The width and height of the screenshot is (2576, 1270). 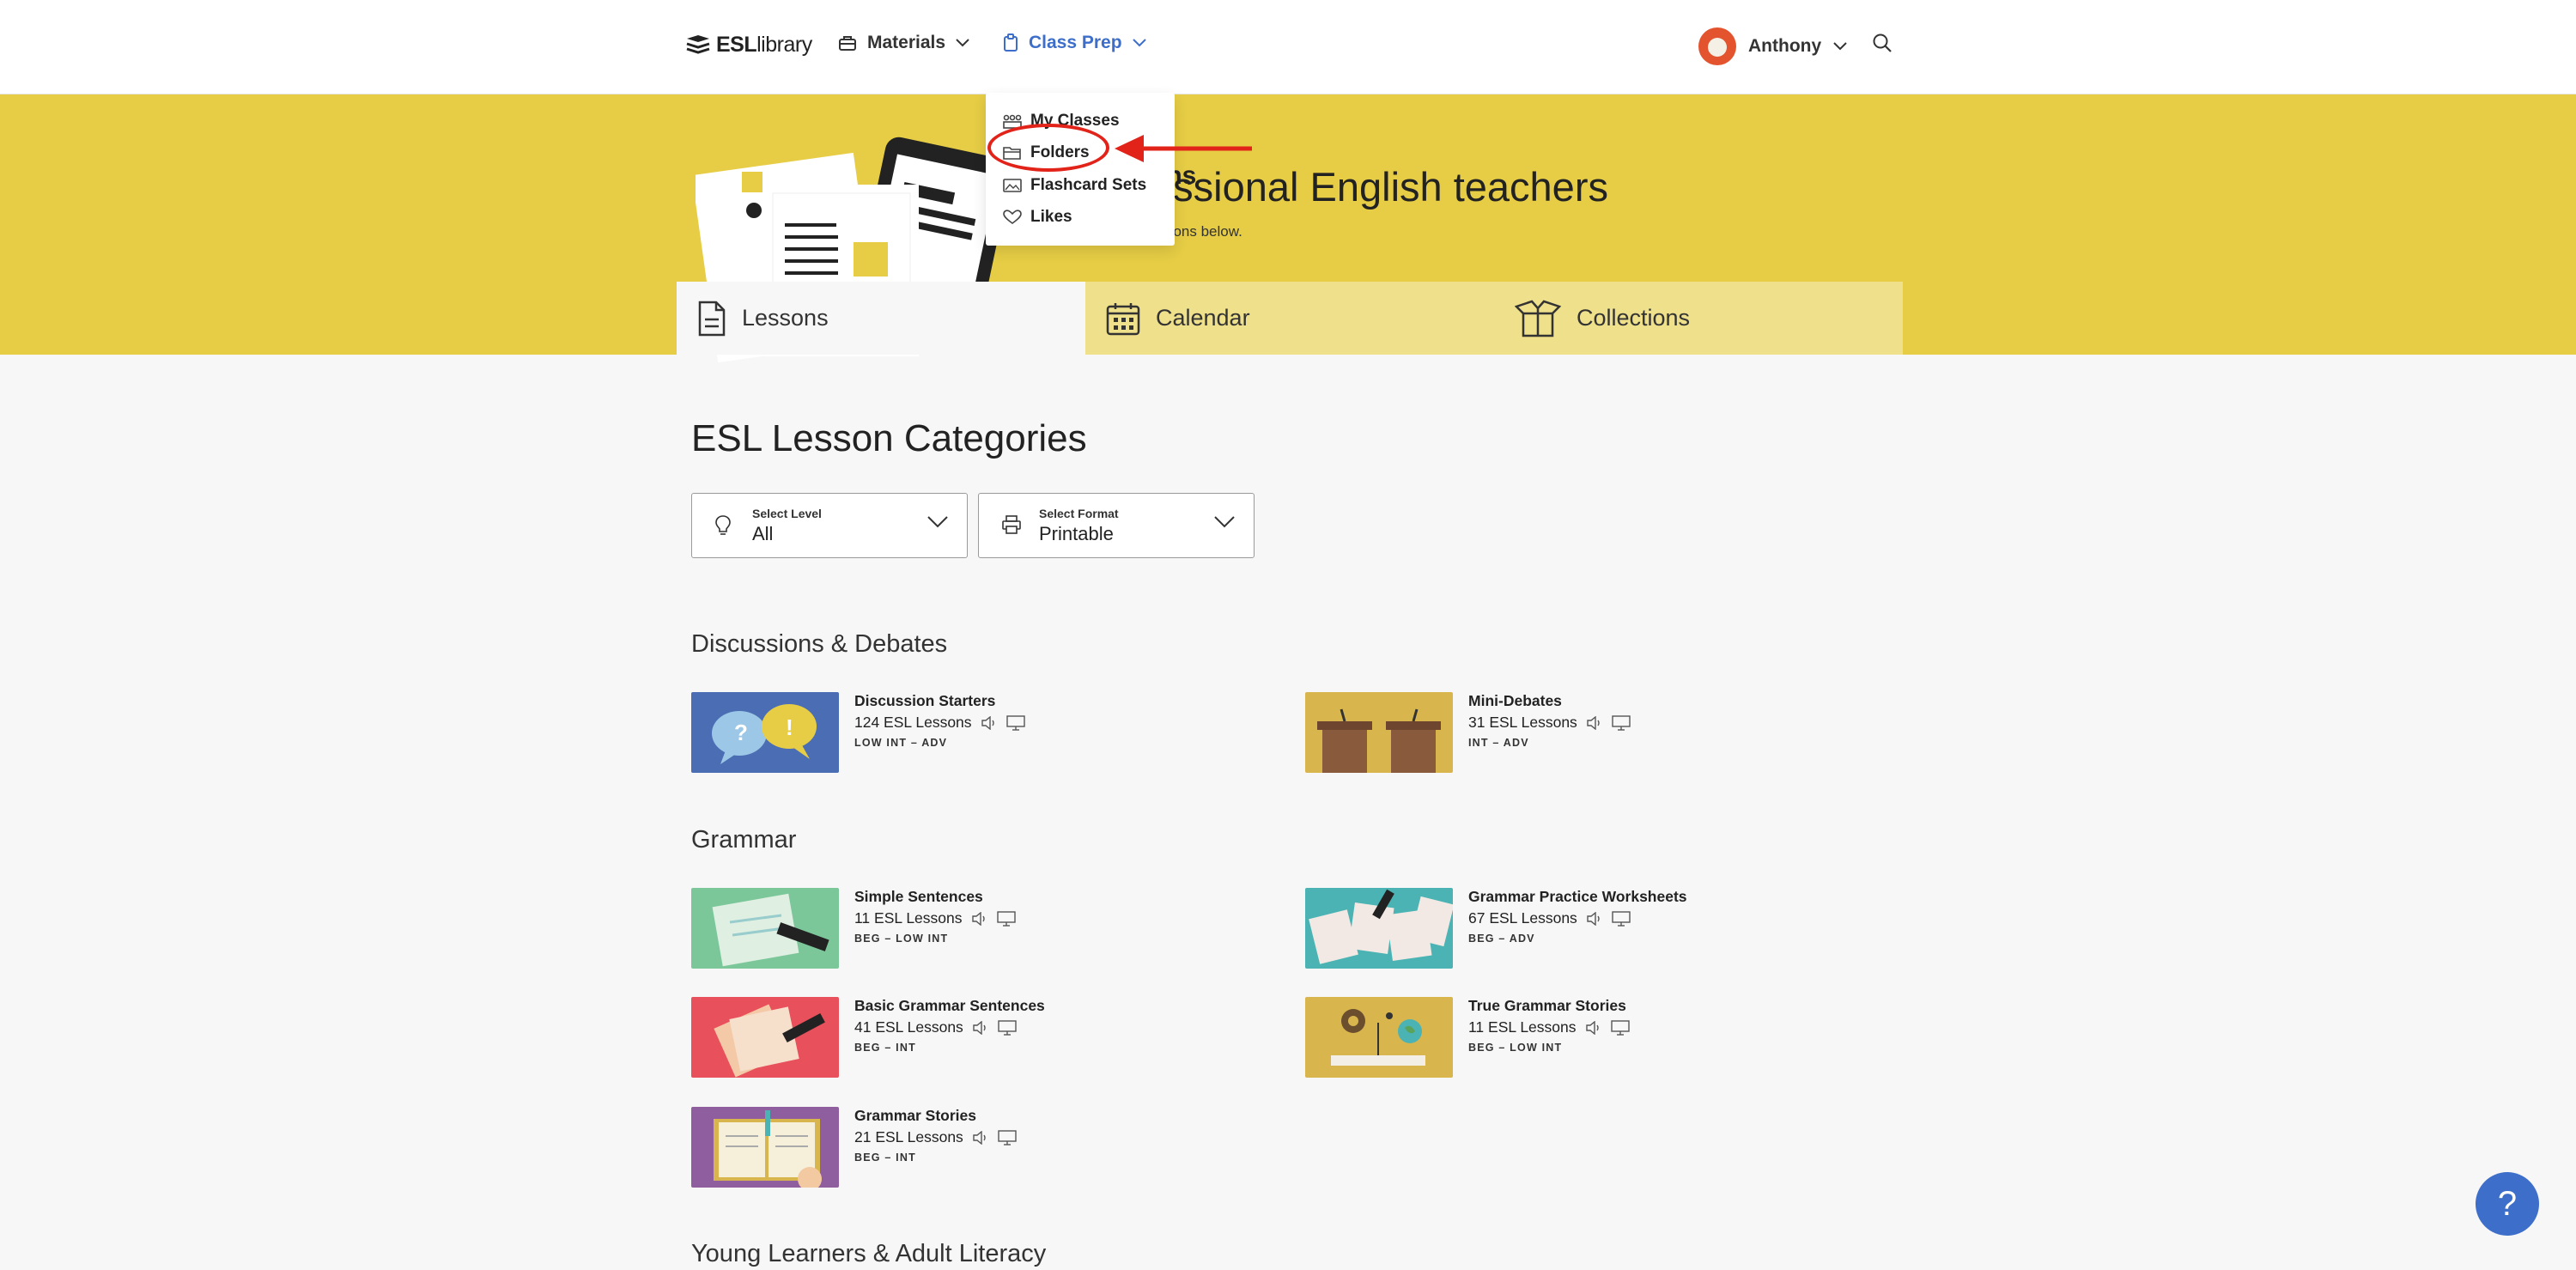 What do you see at coordinates (1522, 918) in the screenshot?
I see `card-count: 67 ESL Lessons` at bounding box center [1522, 918].